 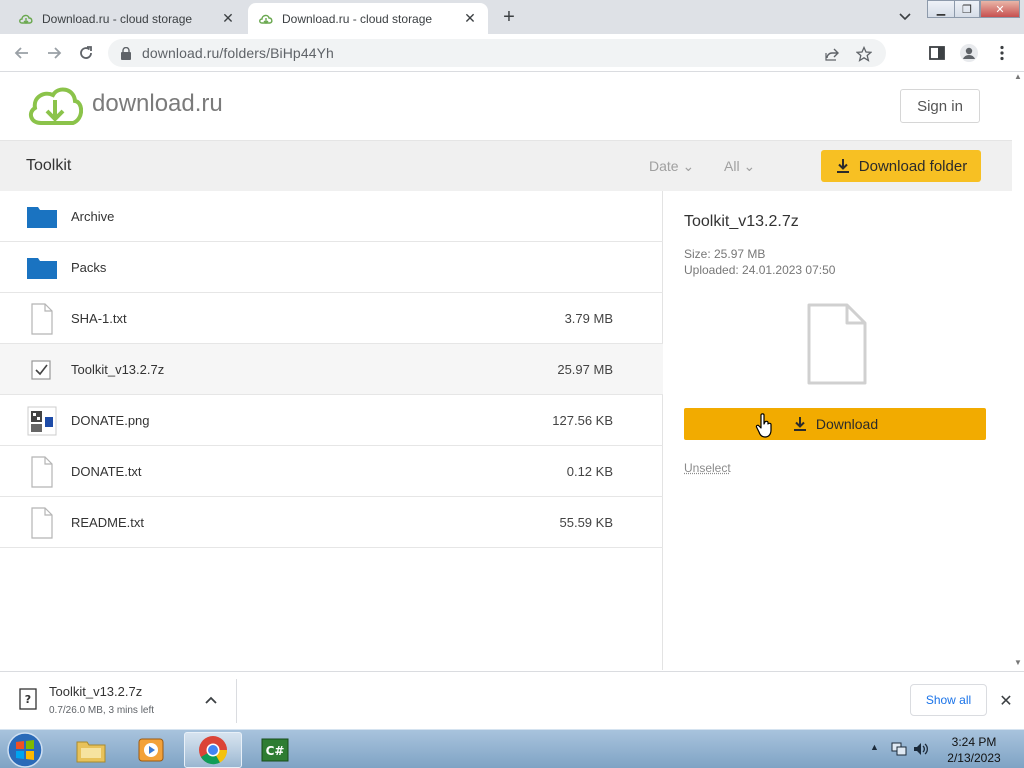 What do you see at coordinates (102, 710) in the screenshot?
I see `download-status: 0.7/26.0 MB, 3 mins left` at bounding box center [102, 710].